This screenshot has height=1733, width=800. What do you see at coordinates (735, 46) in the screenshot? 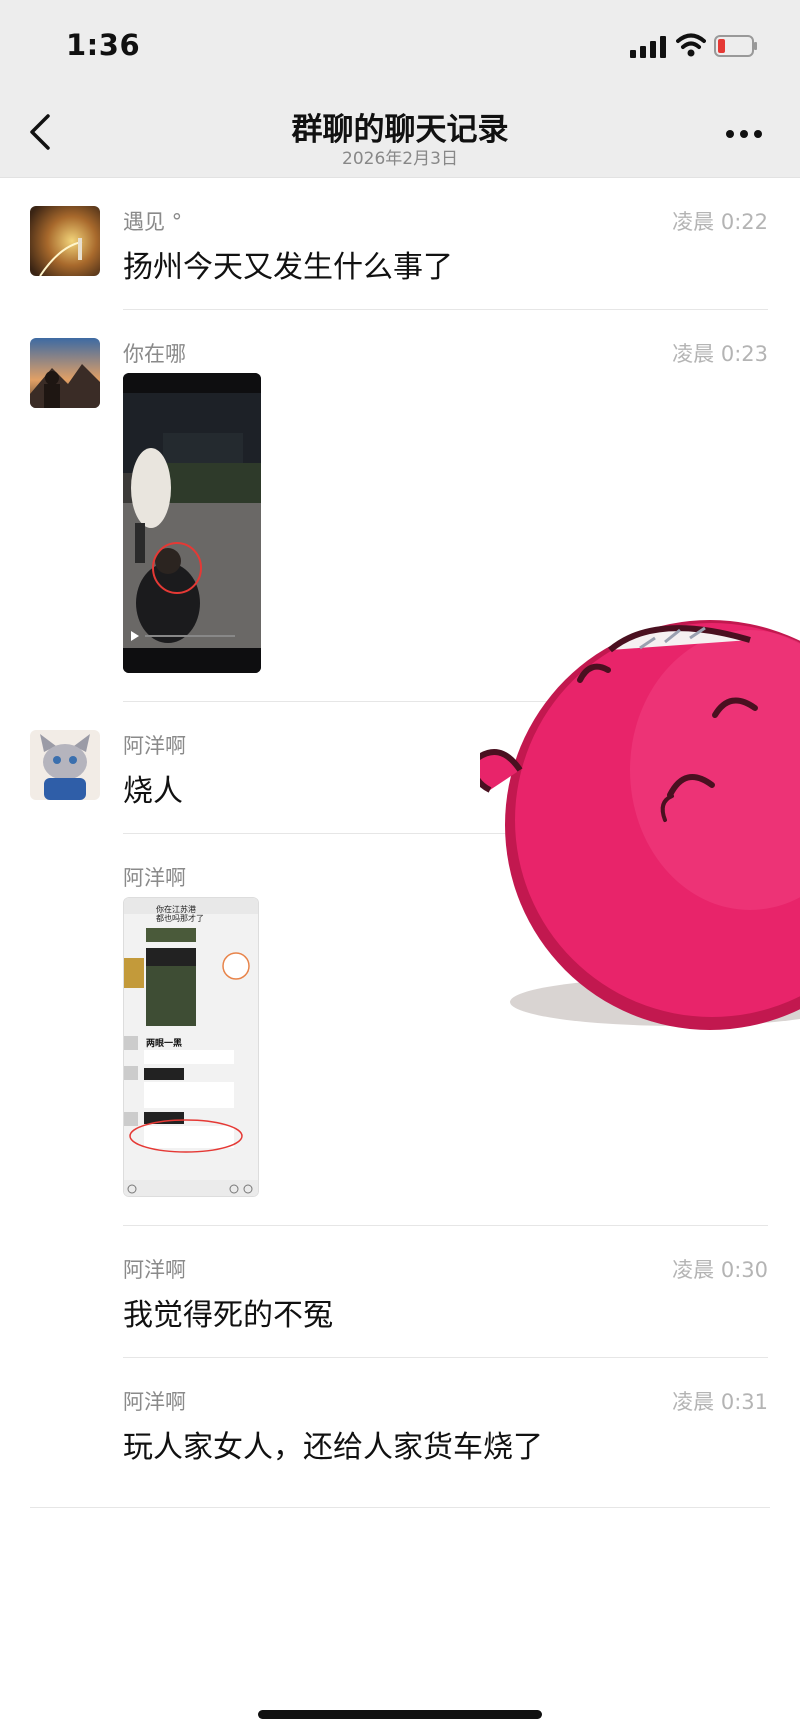
I see `battery-low-icon` at bounding box center [735, 46].